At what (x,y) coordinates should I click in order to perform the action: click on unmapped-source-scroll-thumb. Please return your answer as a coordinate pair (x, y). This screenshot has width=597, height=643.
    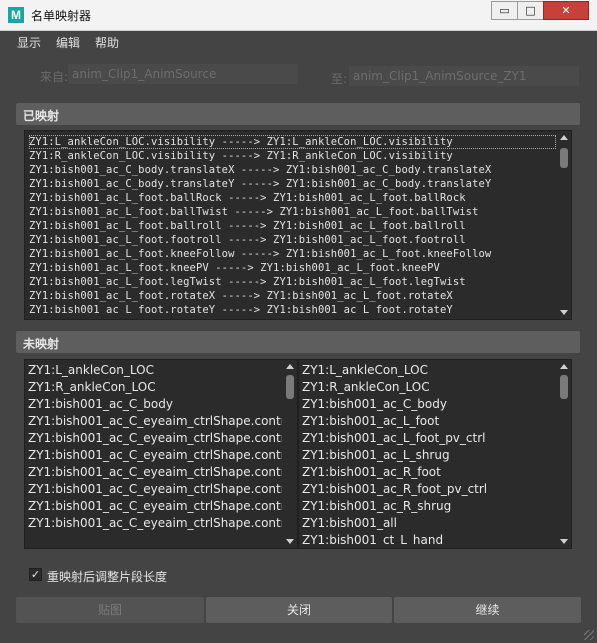
    Looking at the image, I should click on (290, 387).